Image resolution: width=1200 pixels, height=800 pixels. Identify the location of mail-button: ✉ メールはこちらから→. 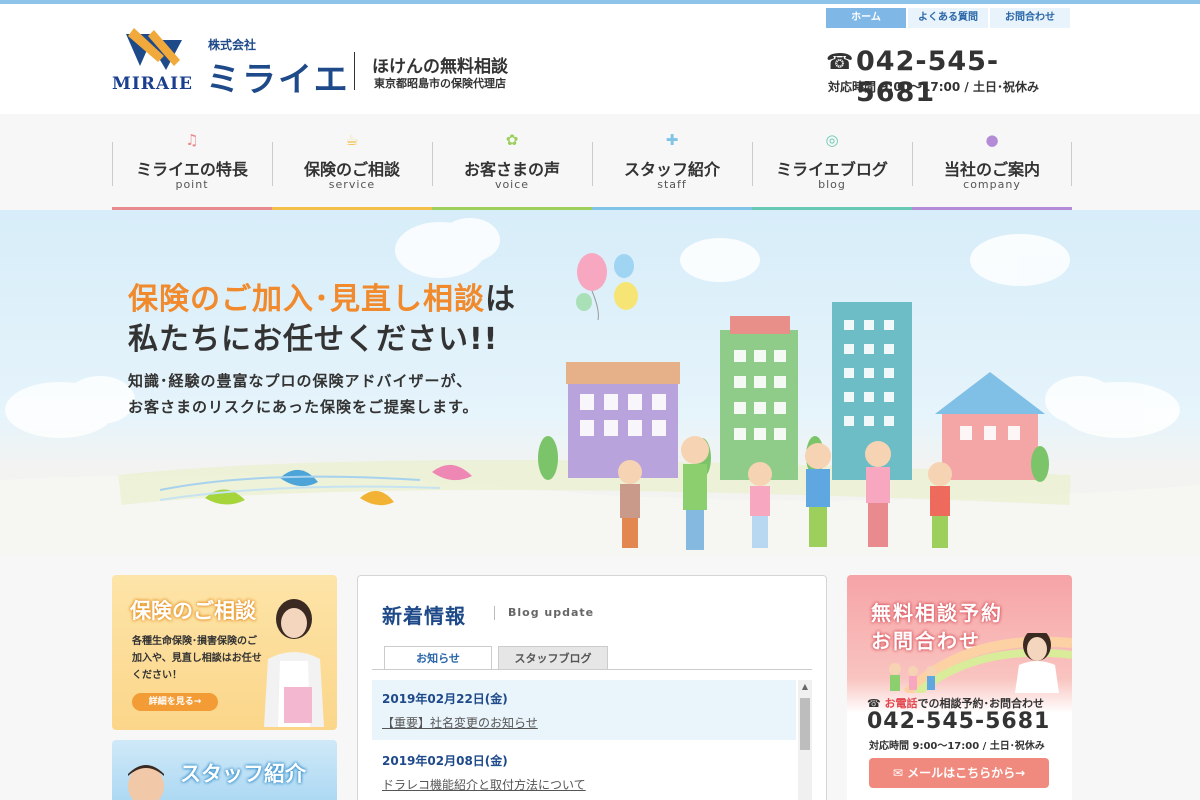
(959, 773).